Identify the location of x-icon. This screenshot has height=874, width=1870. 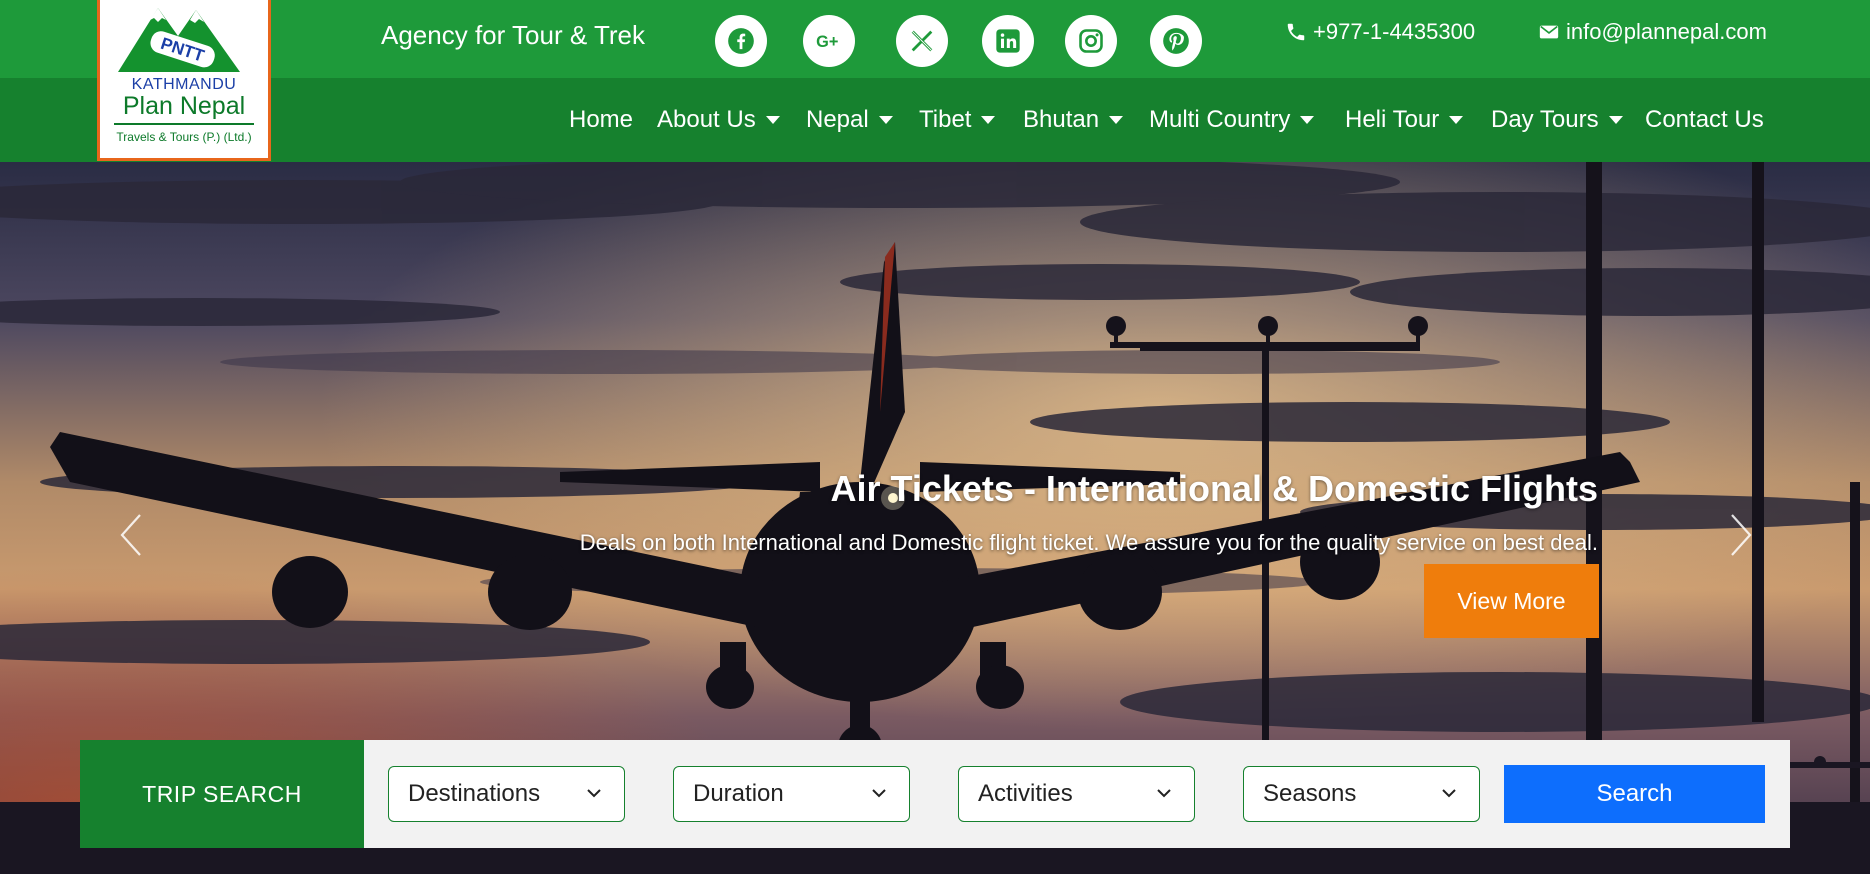
(922, 41).